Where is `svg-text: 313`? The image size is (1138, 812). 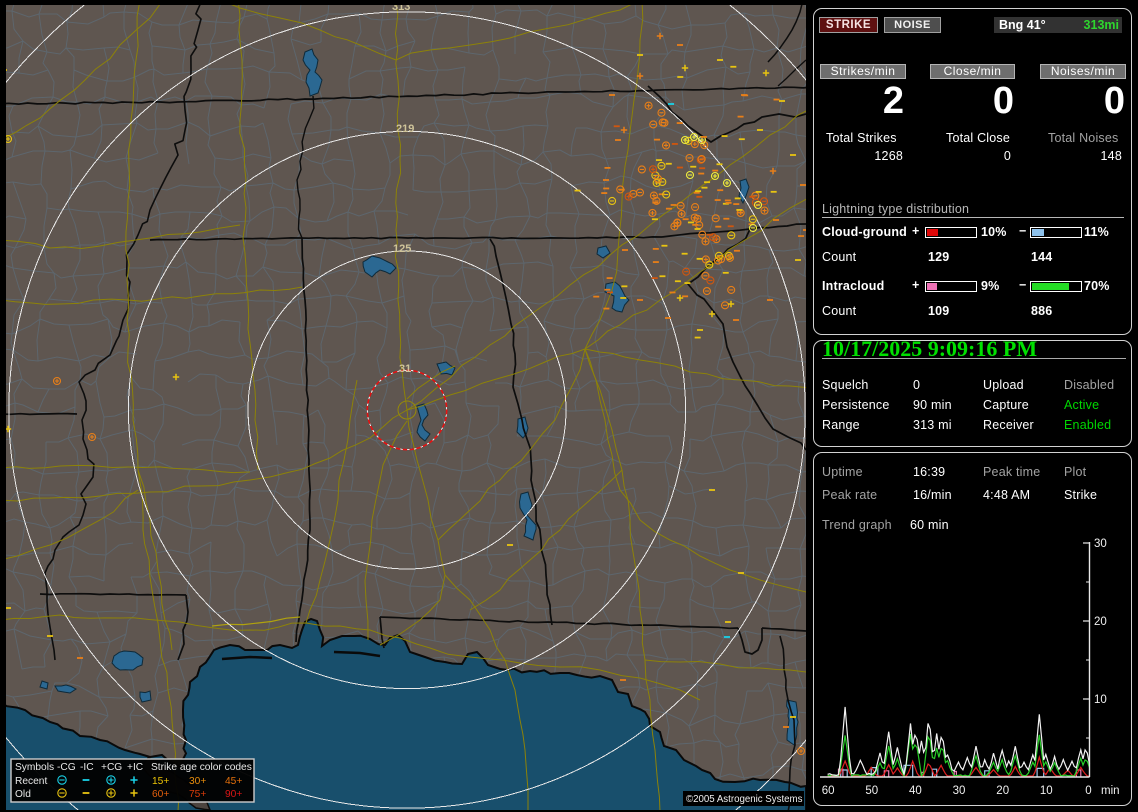 svg-text: 313 is located at coordinates (401, 9).